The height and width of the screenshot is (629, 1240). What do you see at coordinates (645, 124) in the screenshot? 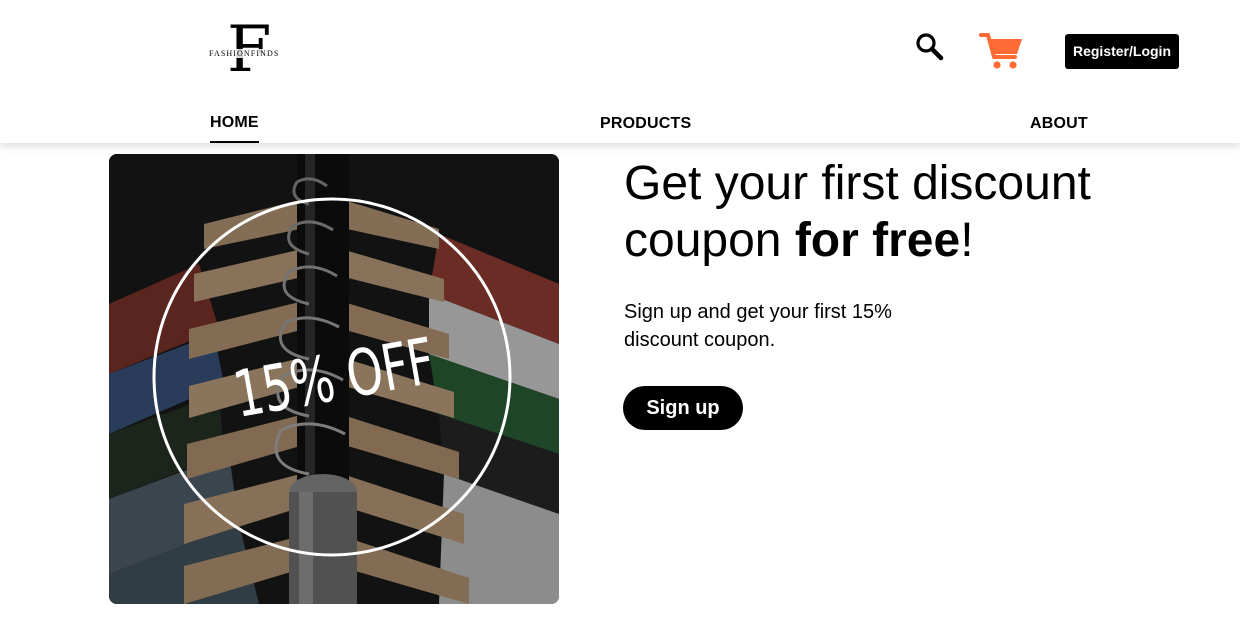
I see `nav-products: PRODUCTS` at bounding box center [645, 124].